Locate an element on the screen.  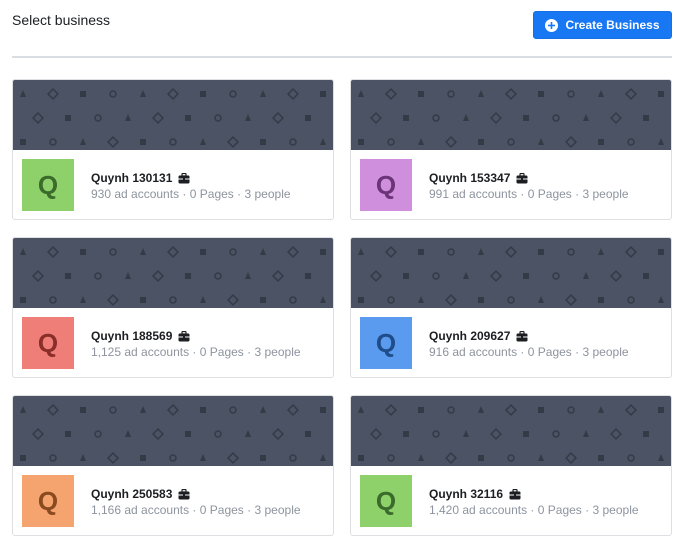
plus-circle-icon is located at coordinates (552, 25).